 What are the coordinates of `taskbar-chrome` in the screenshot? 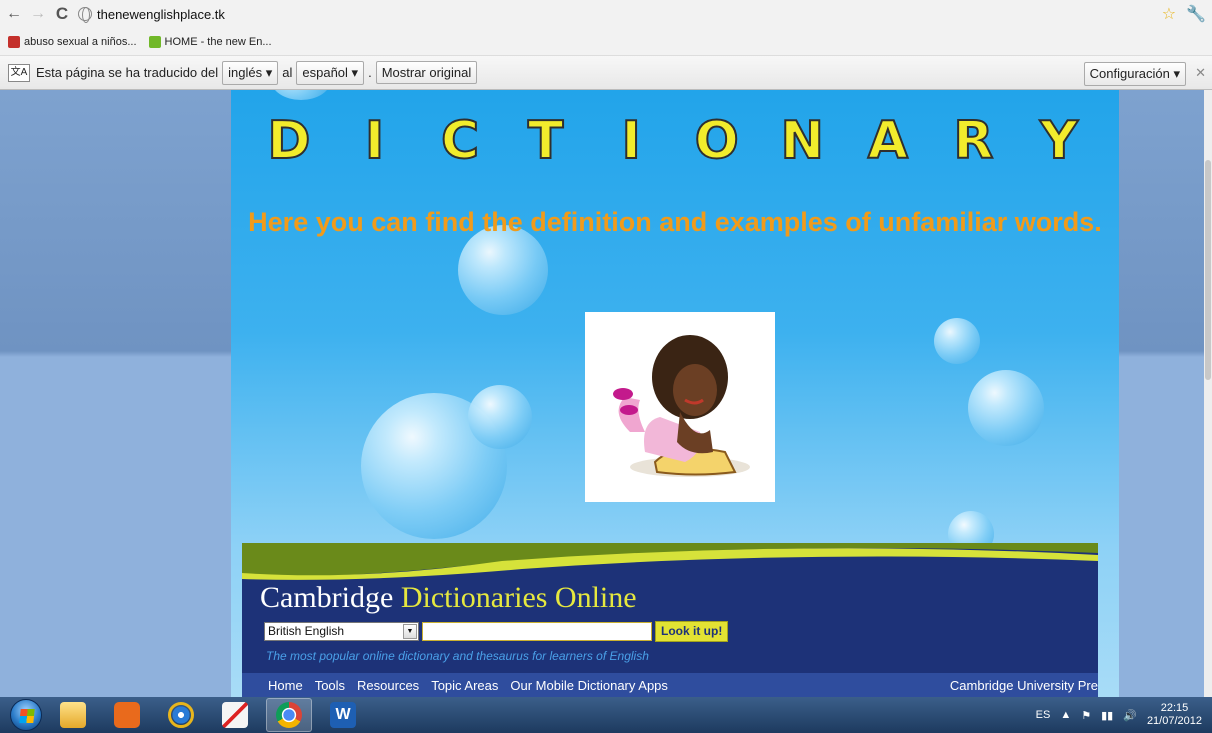 It's located at (289, 715).